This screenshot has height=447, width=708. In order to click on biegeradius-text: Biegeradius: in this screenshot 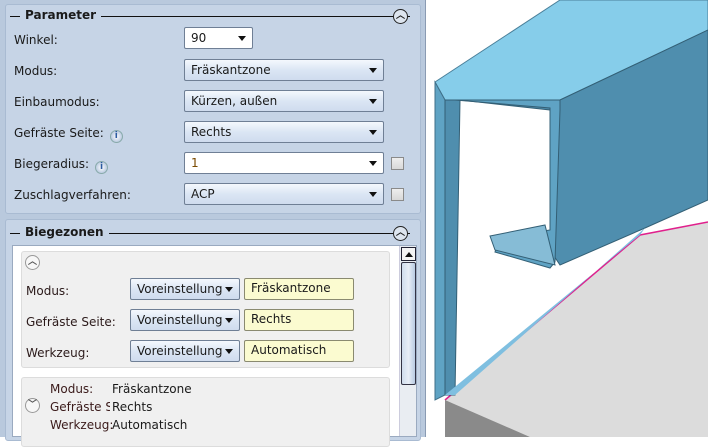, I will do `click(52, 164)`.